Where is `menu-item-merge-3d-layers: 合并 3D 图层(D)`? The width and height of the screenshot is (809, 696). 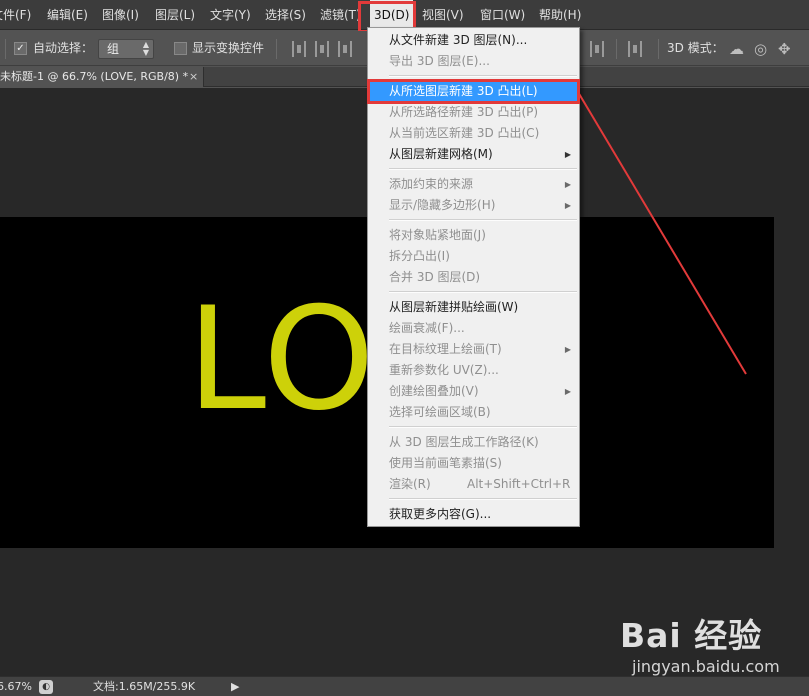 menu-item-merge-3d-layers: 合并 3D 图层(D) is located at coordinates (473, 277).